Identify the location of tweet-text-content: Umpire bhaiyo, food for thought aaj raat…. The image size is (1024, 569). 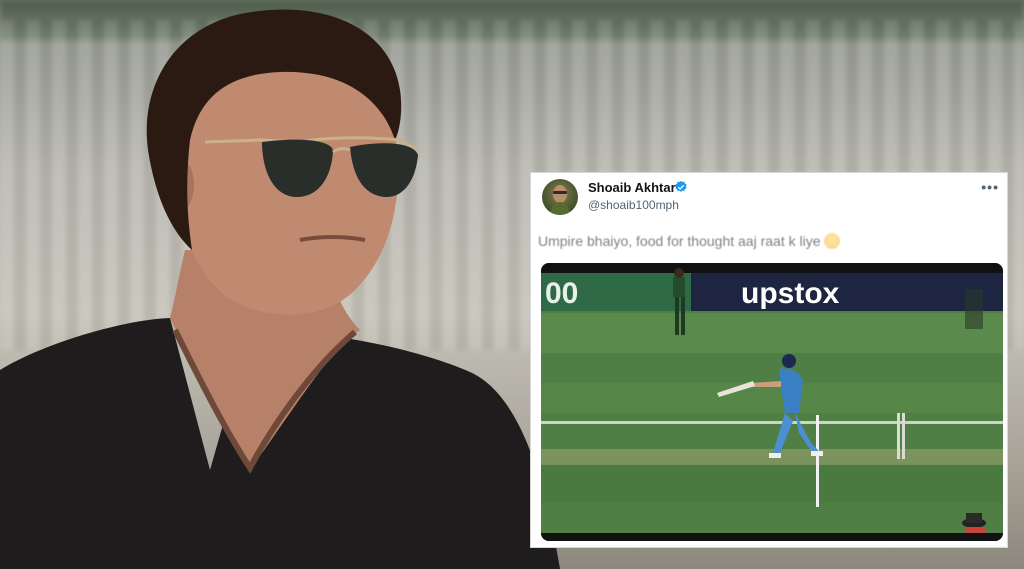
(679, 241).